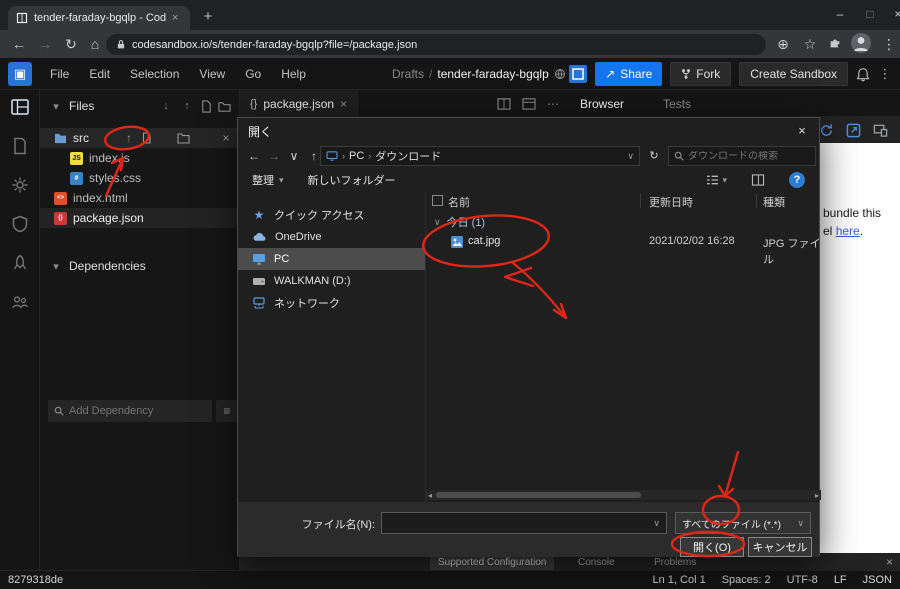 Image resolution: width=900 pixels, height=589 pixels. What do you see at coordinates (492, 74) in the screenshot?
I see `breadcrumb-sandbox-name: tender-faraday-bgqlp` at bounding box center [492, 74].